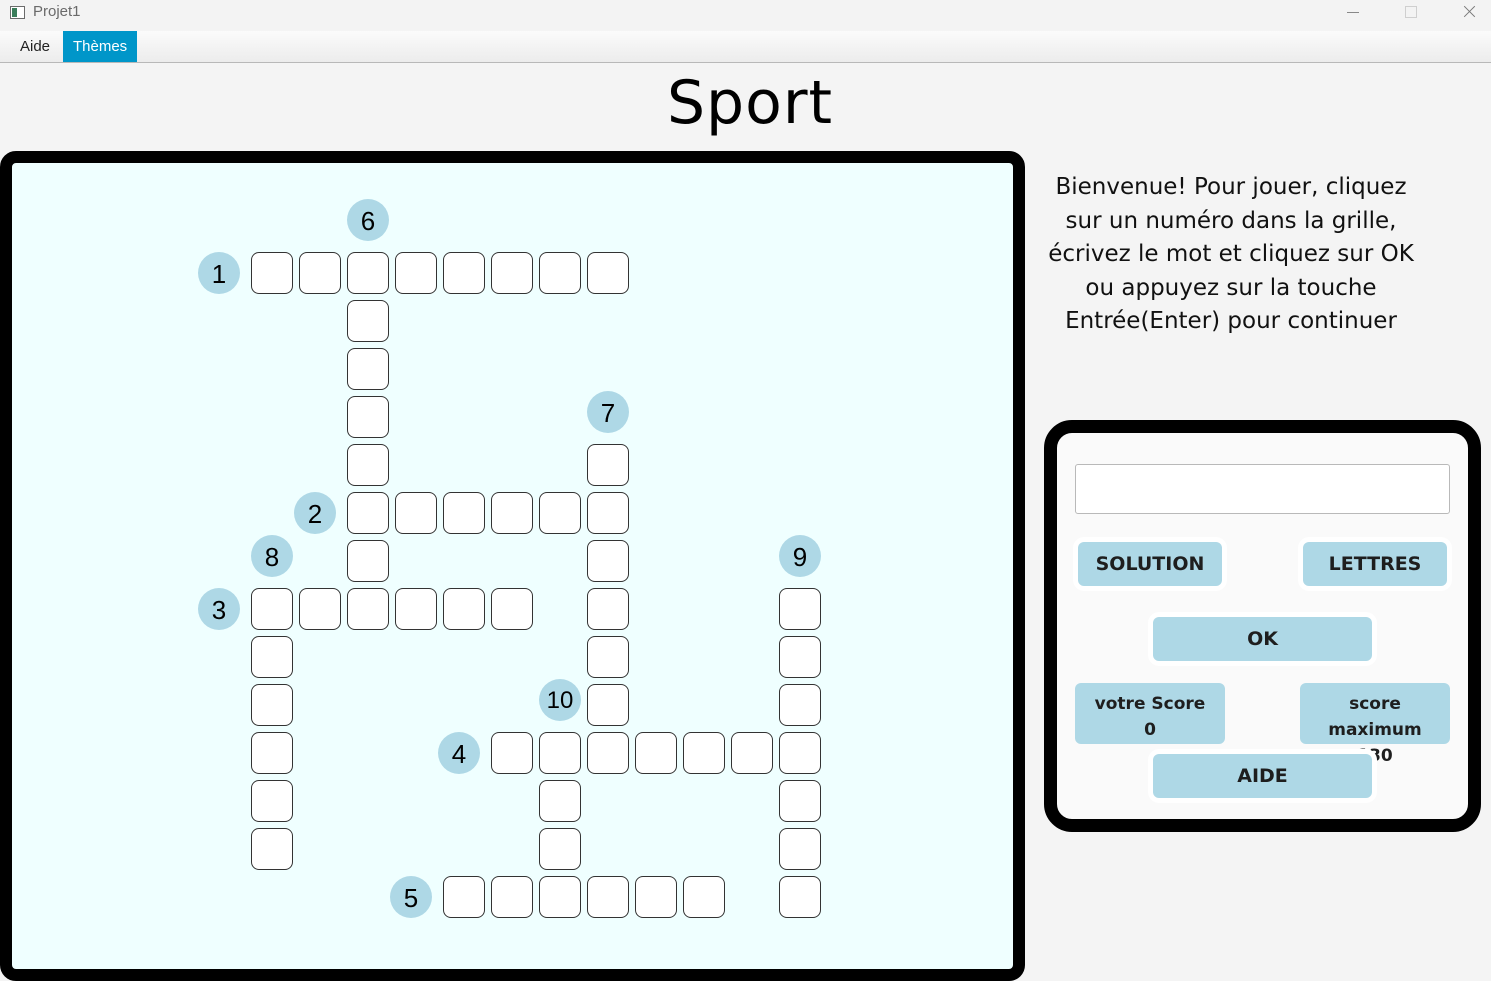  What do you see at coordinates (219, 609) in the screenshot?
I see `clue-number-3: 3` at bounding box center [219, 609].